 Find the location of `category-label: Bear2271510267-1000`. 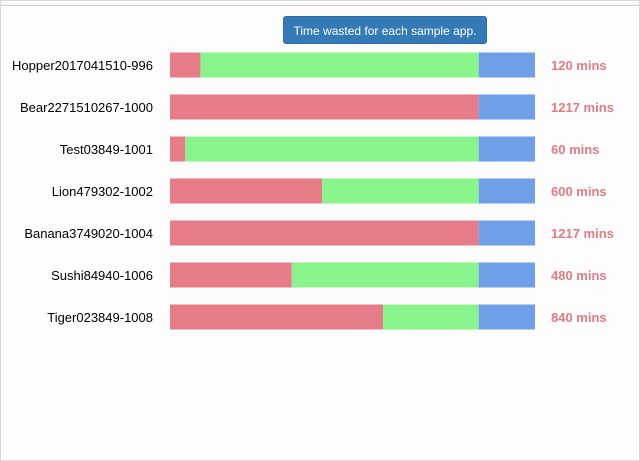

category-label: Bear2271510267-1000 is located at coordinates (86, 107).